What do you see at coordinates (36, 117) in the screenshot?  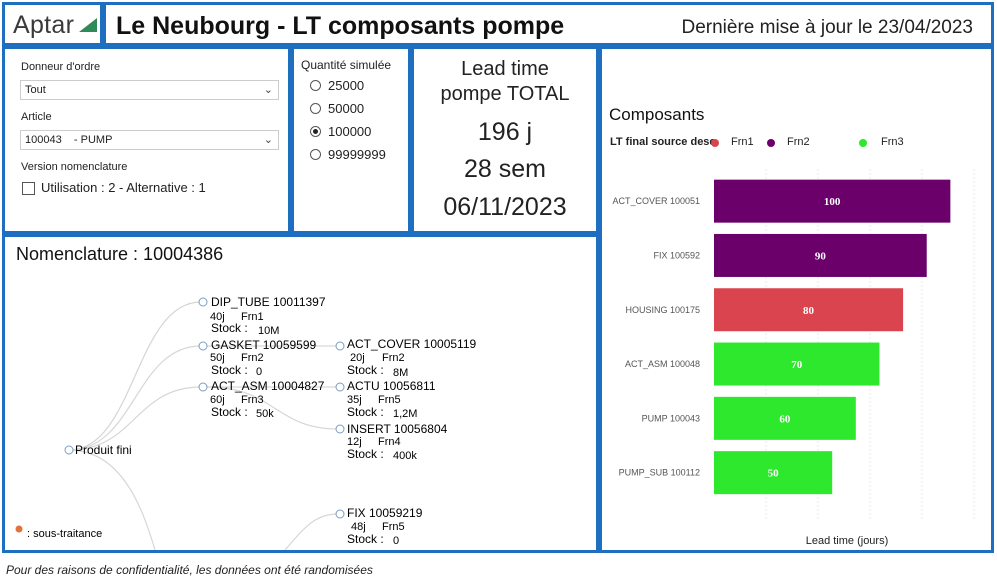 I see `article-label: Article` at bounding box center [36, 117].